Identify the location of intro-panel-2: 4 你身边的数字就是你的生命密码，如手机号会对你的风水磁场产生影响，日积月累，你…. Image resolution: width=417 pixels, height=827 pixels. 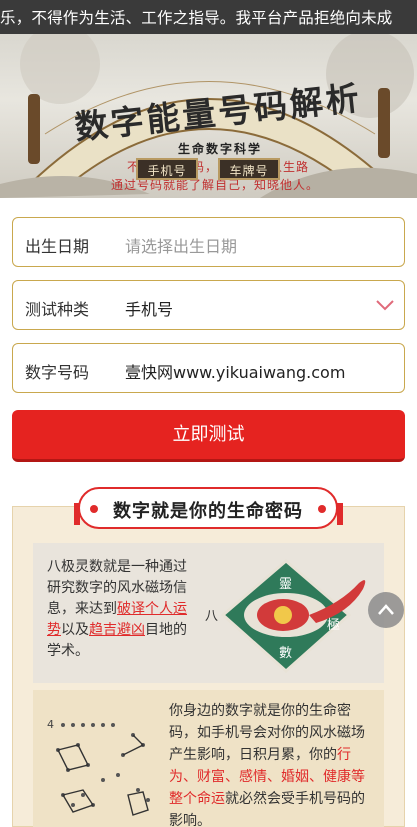
(208, 758).